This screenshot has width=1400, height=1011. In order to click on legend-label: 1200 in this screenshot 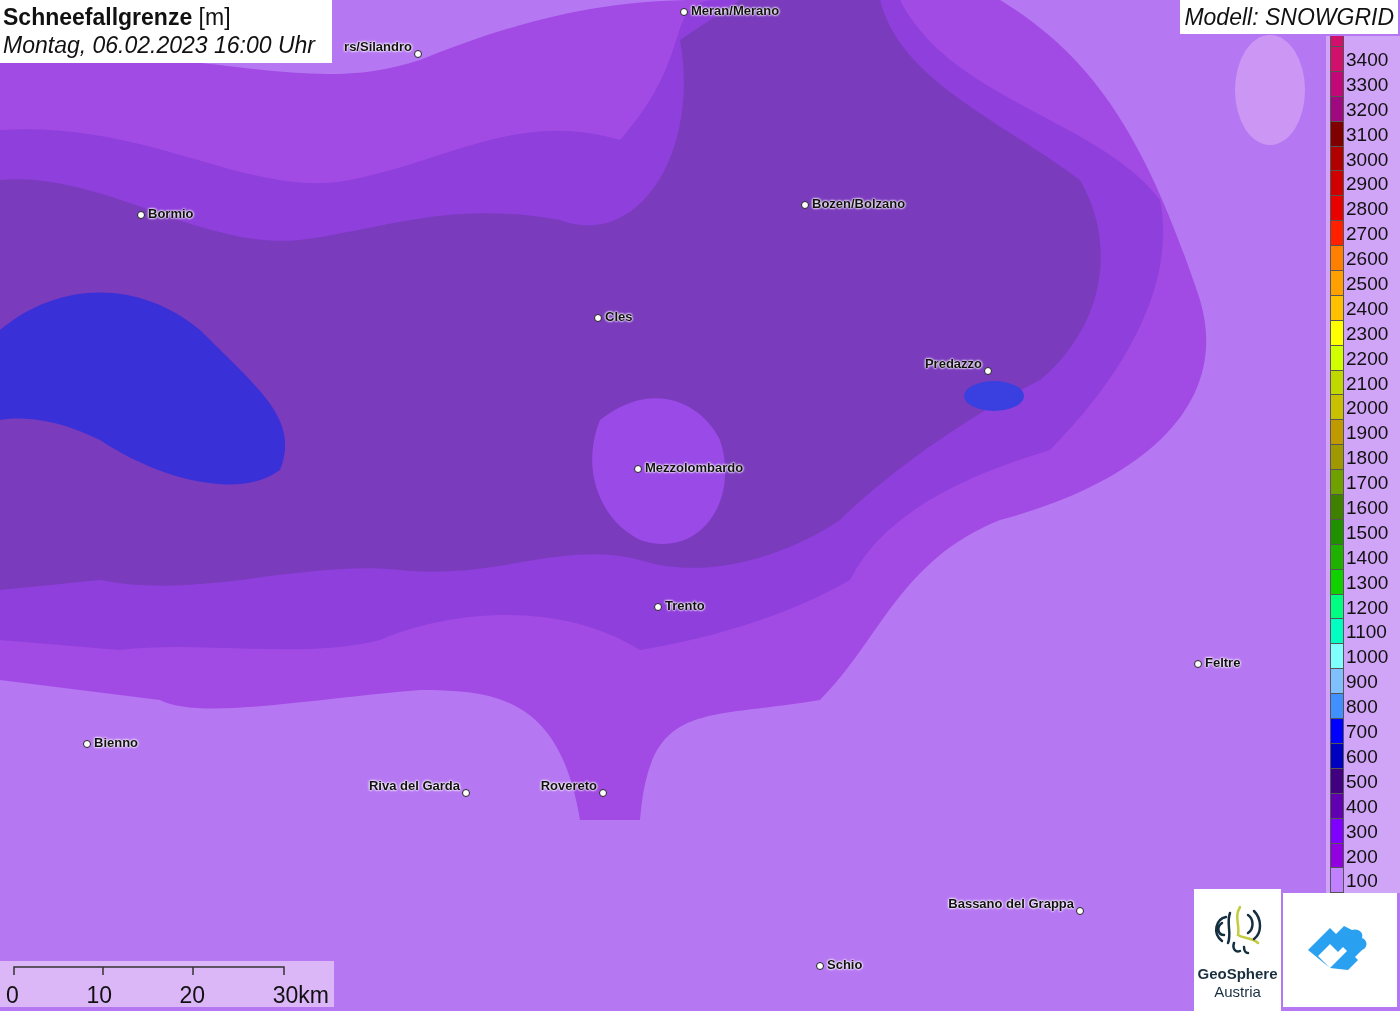, I will do `click(1367, 607)`.